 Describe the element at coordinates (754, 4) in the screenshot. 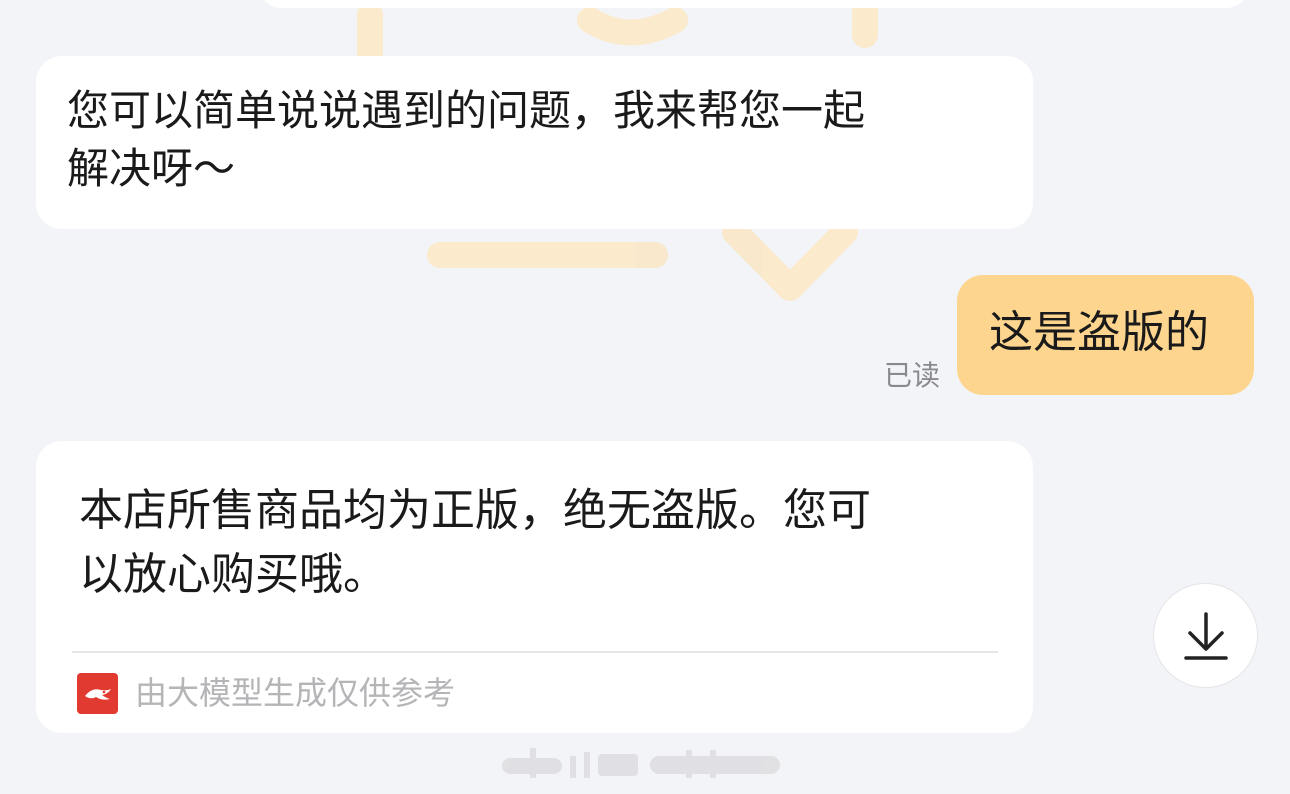

I see `previous-message-bubble` at that location.